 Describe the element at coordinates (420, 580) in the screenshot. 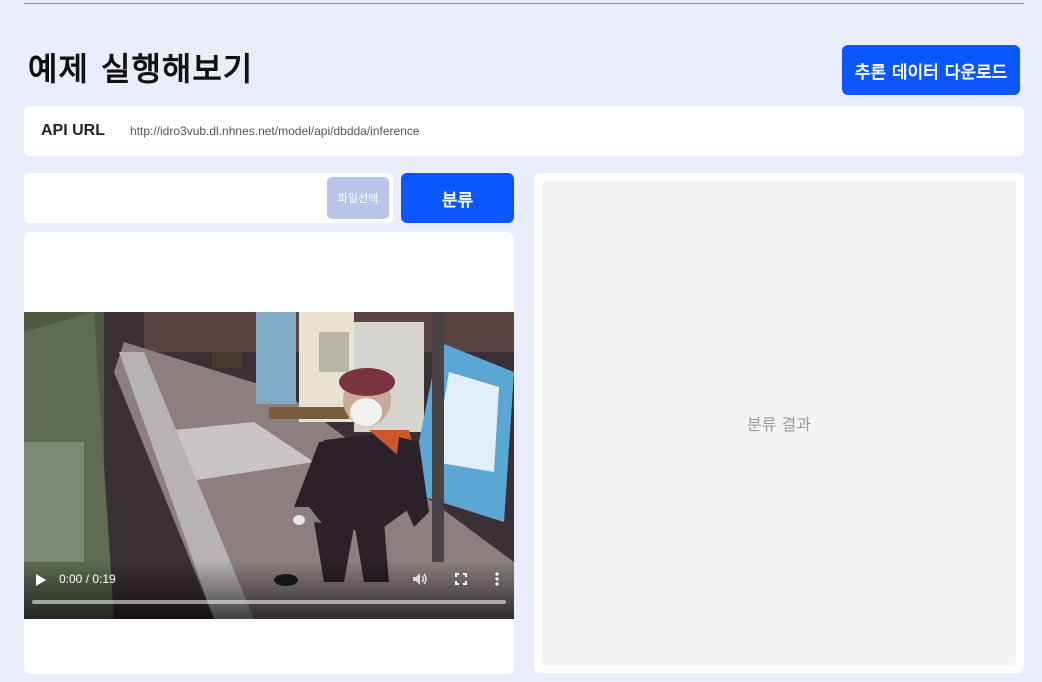

I see `volume-icon` at that location.